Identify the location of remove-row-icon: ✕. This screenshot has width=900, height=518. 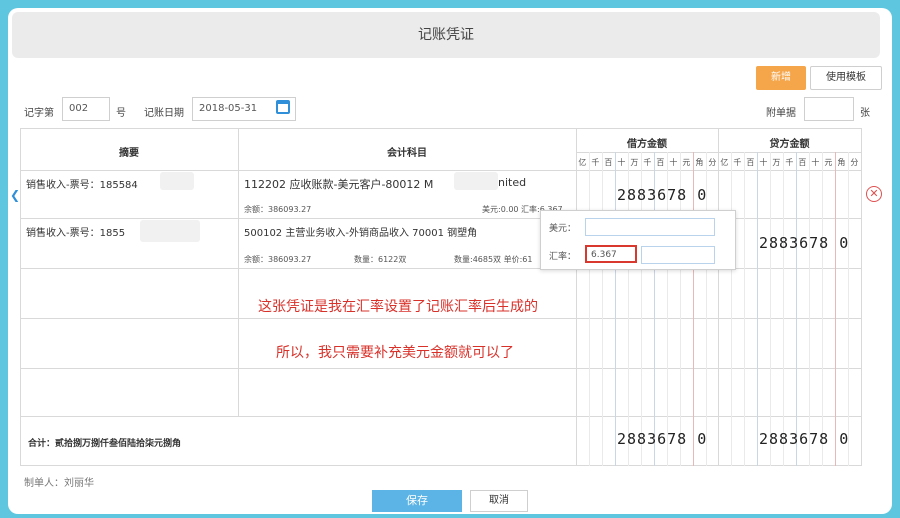
(874, 194).